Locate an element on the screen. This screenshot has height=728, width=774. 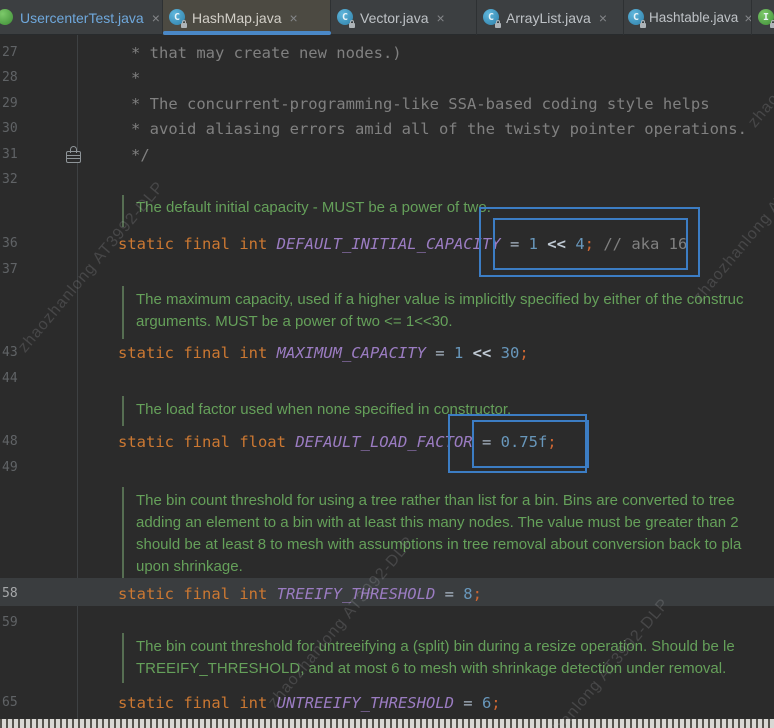
line-number: 32 is located at coordinates (22, 180).